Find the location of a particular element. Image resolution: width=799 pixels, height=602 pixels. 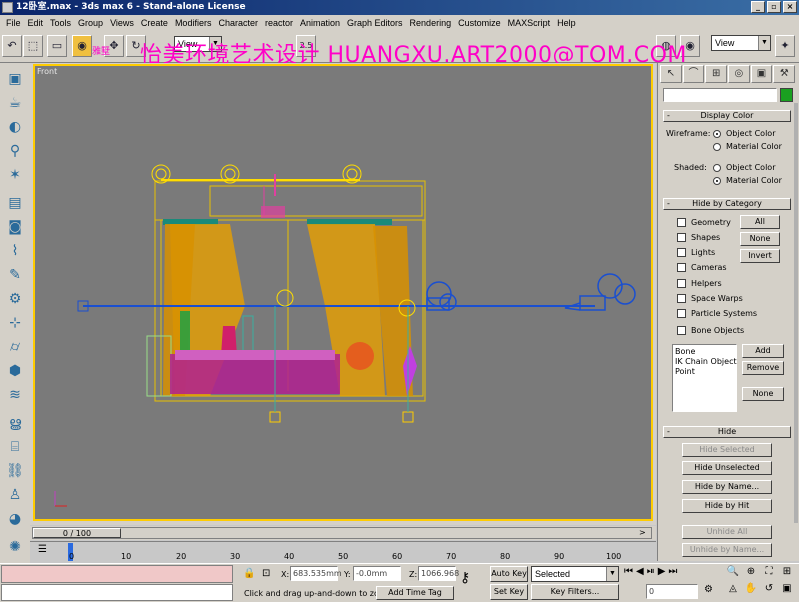

arc-rotate-icon: ↺ is located at coordinates (769, 591).